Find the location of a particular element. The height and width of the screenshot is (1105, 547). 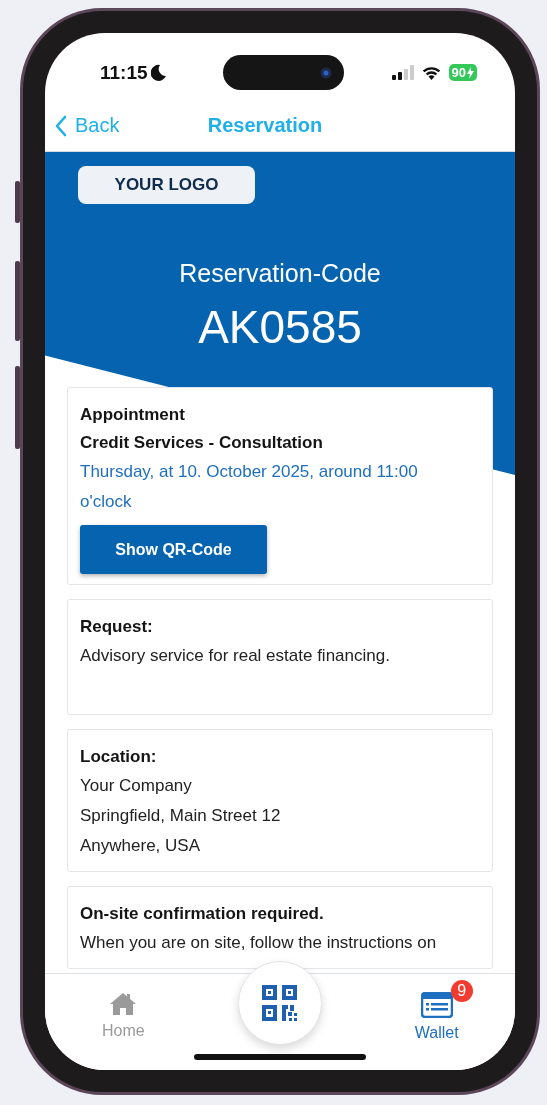

card-text: When you are on site, follow the instructions on is located at coordinates (259, 943).